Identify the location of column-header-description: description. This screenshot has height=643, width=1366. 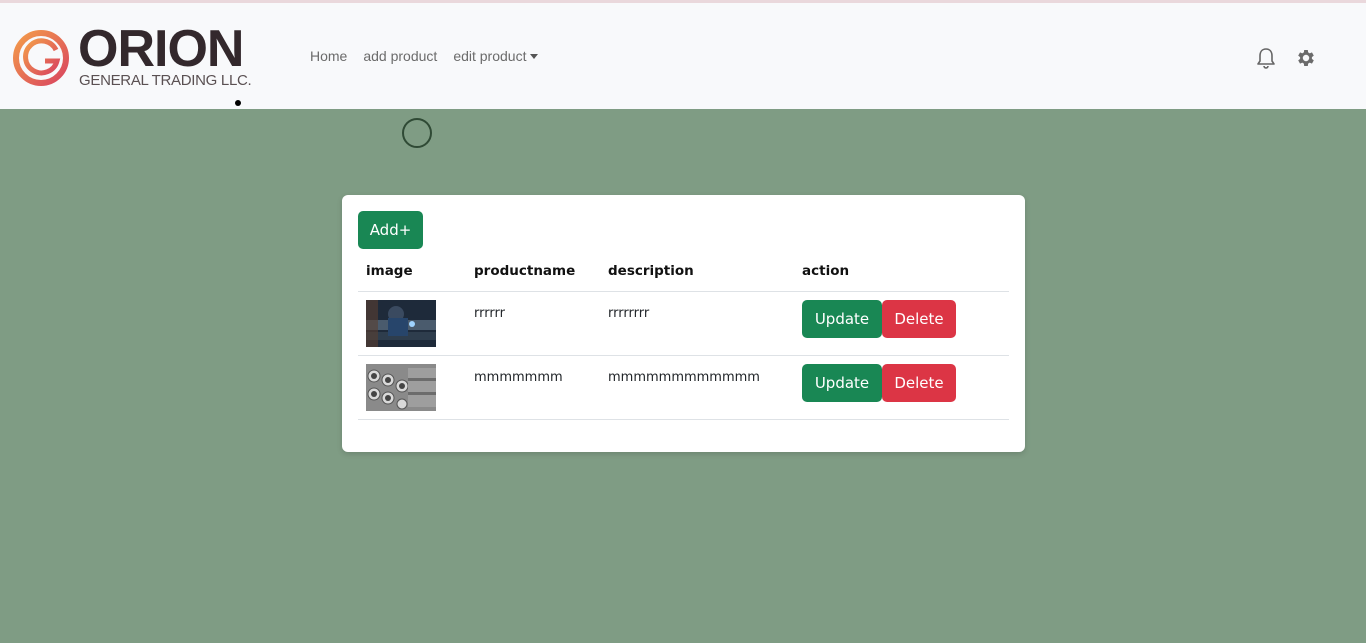
(651, 271).